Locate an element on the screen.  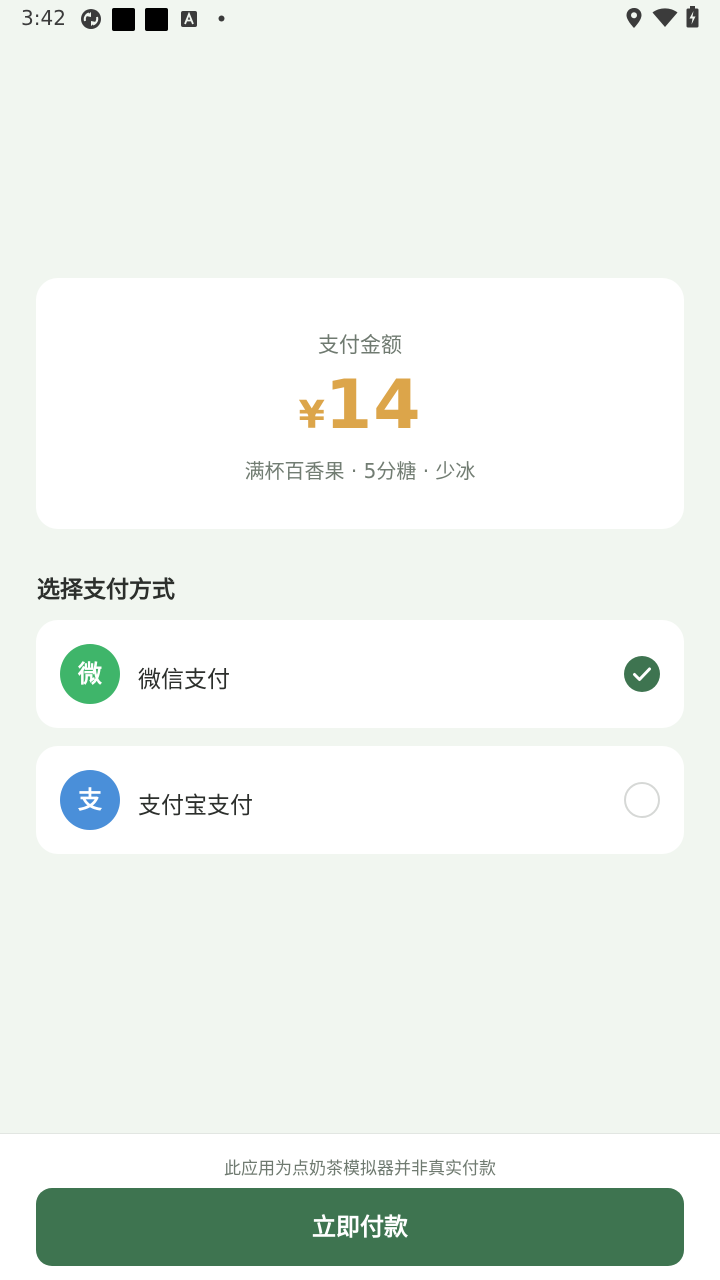
amount-label: 支付金额 is located at coordinates (360, 345).